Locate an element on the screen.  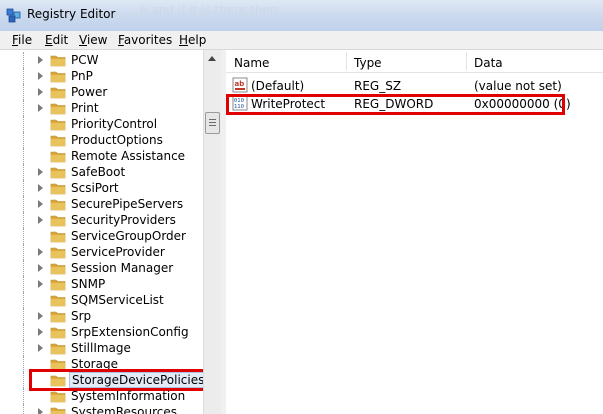
registry-editor-icon is located at coordinates (13, 15).